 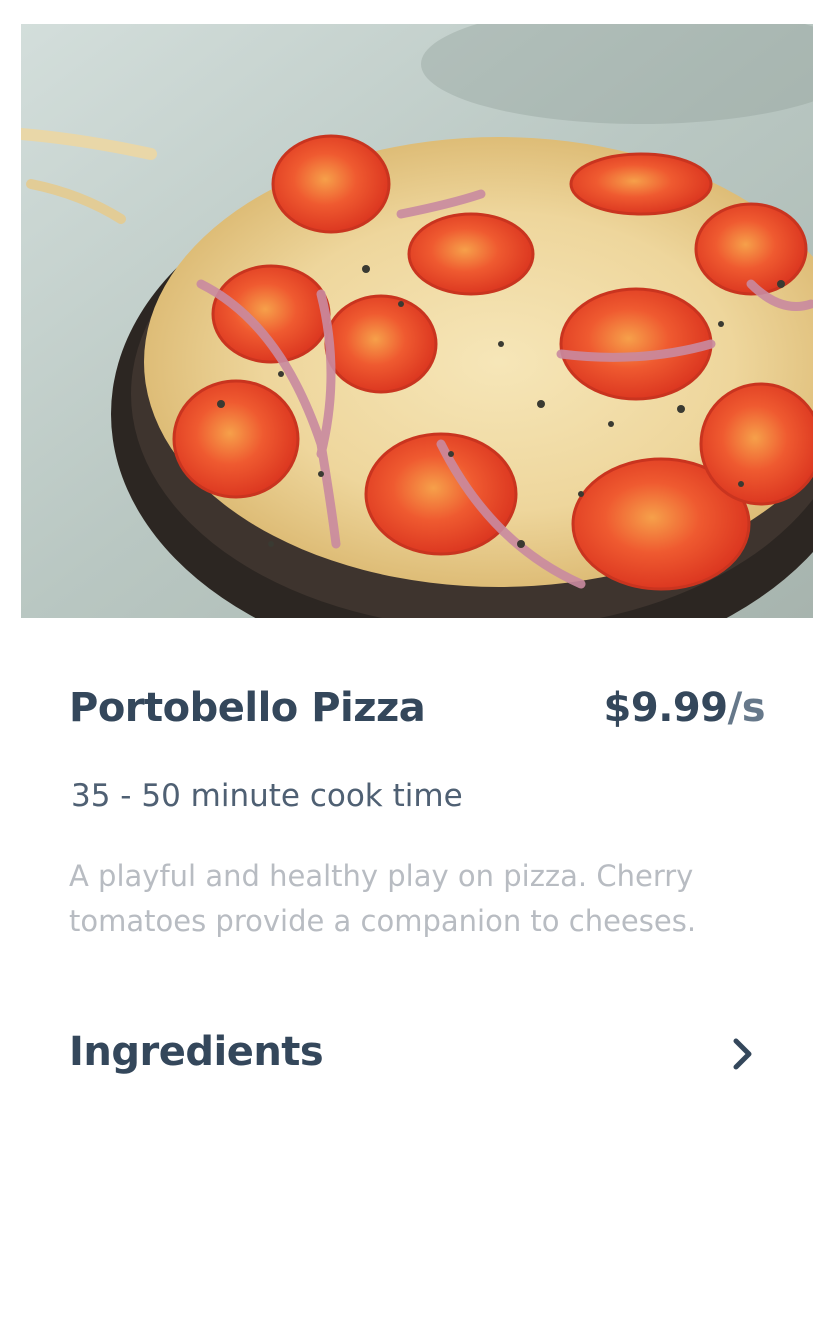 What do you see at coordinates (746, 708) in the screenshot?
I see `price-unit: /s` at bounding box center [746, 708].